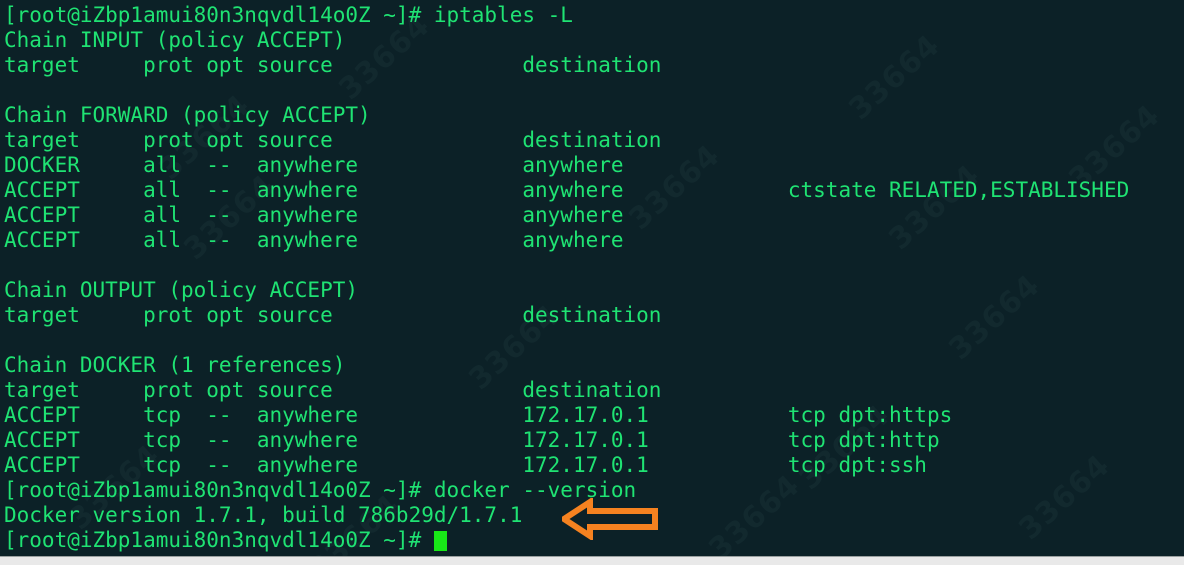 Image resolution: width=1184 pixels, height=565 pixels. Describe the element at coordinates (314, 165) in the screenshot. I see `terminal-line: DOCKER all -- anywhere anywhere` at that location.